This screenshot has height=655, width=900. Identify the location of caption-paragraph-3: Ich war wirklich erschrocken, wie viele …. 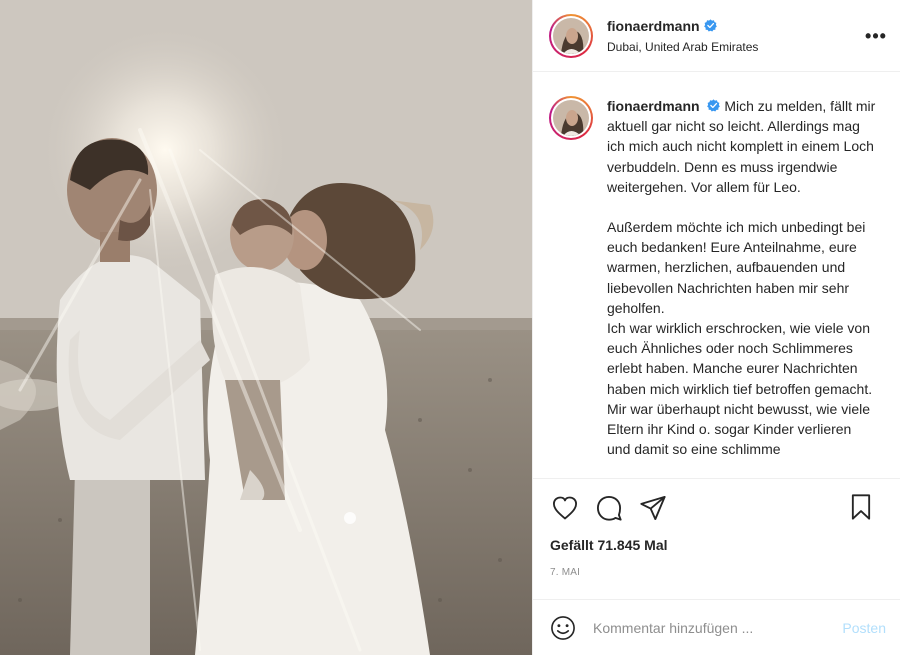
(740, 389).